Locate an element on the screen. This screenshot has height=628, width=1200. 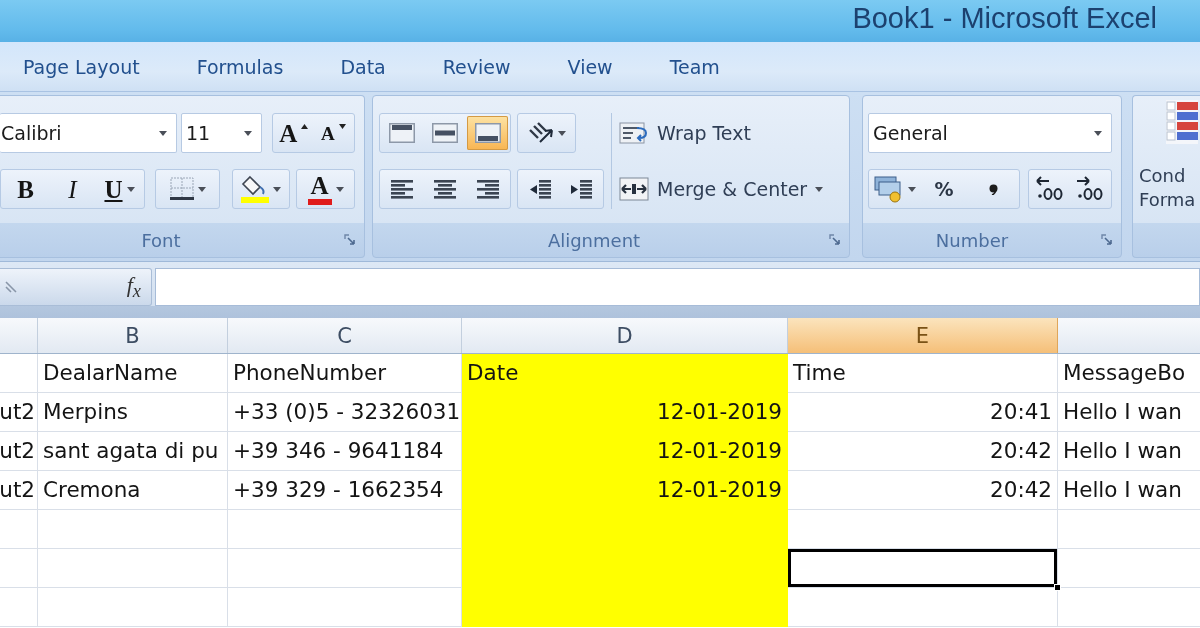
table-cell: DealarName is located at coordinates (133, 373).